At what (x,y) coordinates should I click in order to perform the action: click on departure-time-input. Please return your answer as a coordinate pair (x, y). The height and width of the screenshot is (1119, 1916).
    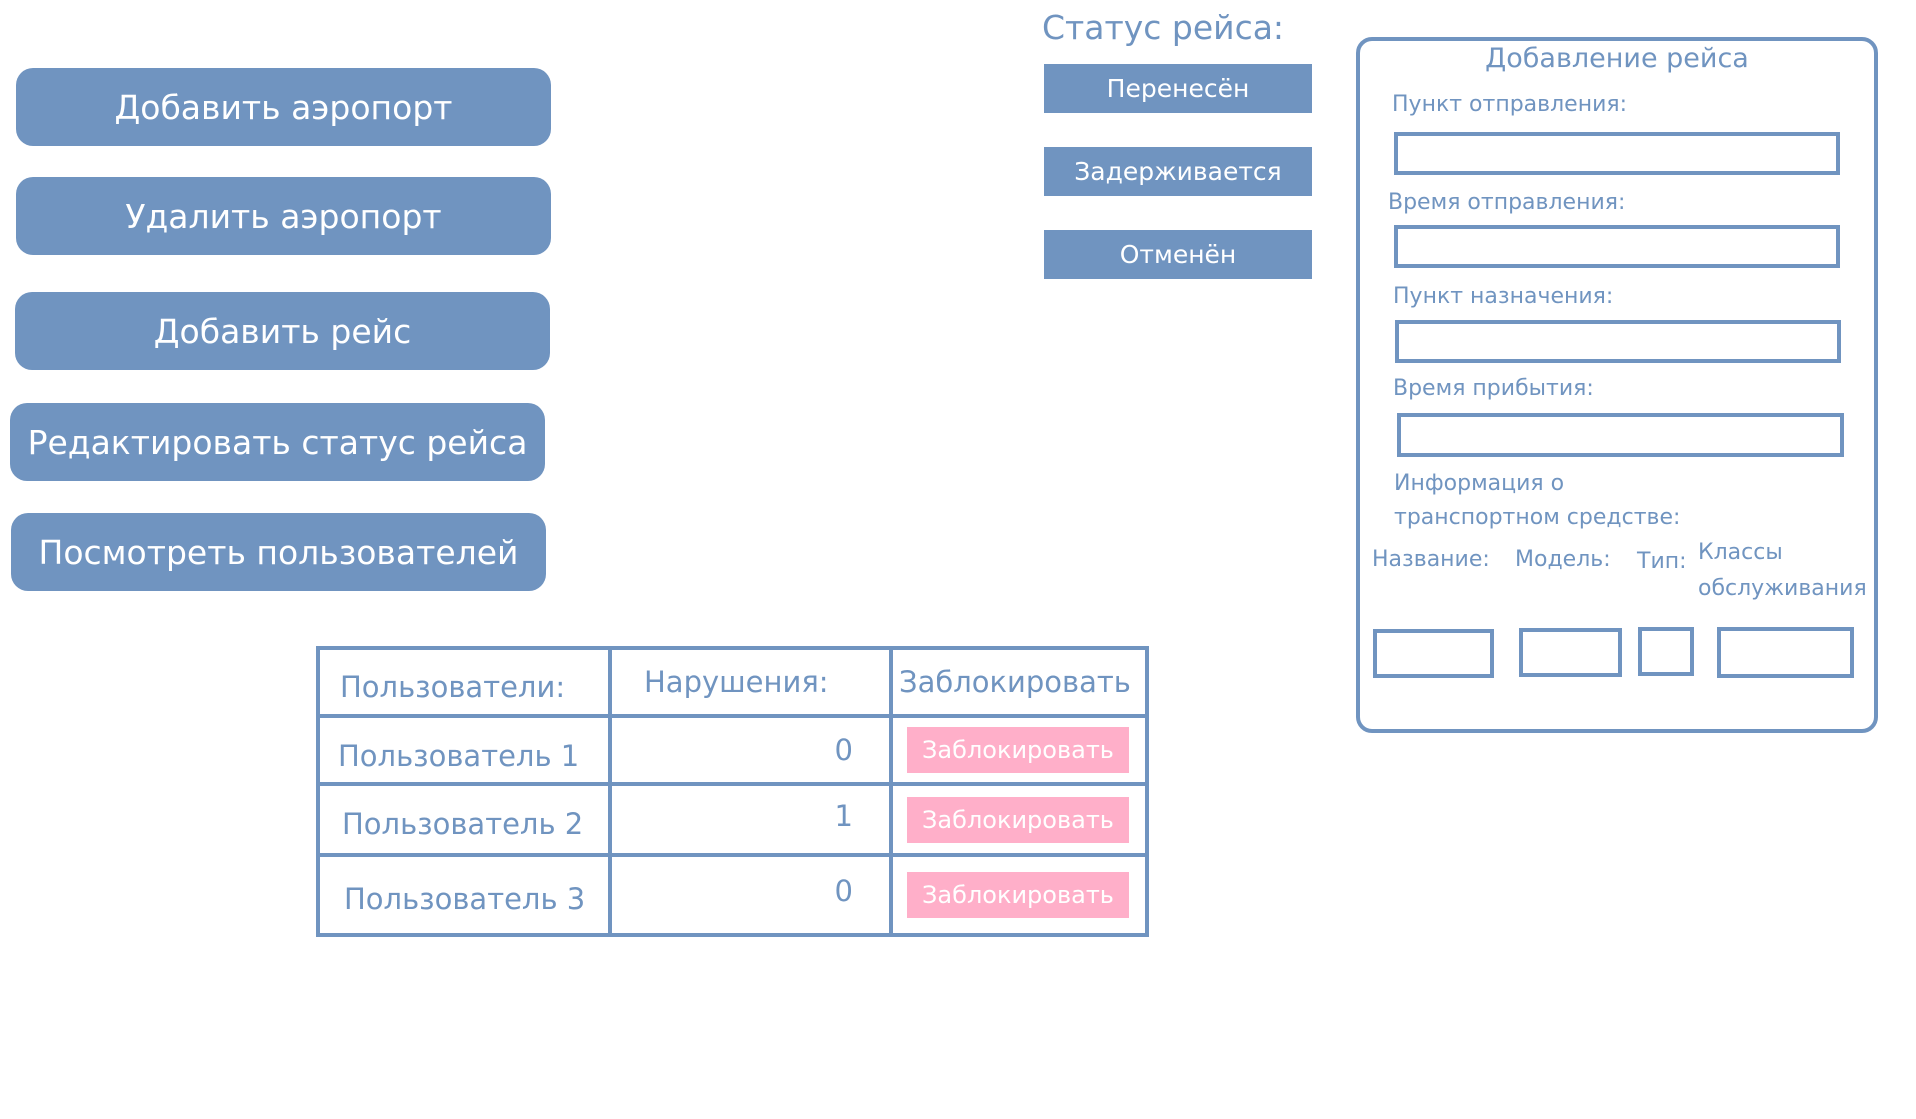
    Looking at the image, I should click on (1617, 246).